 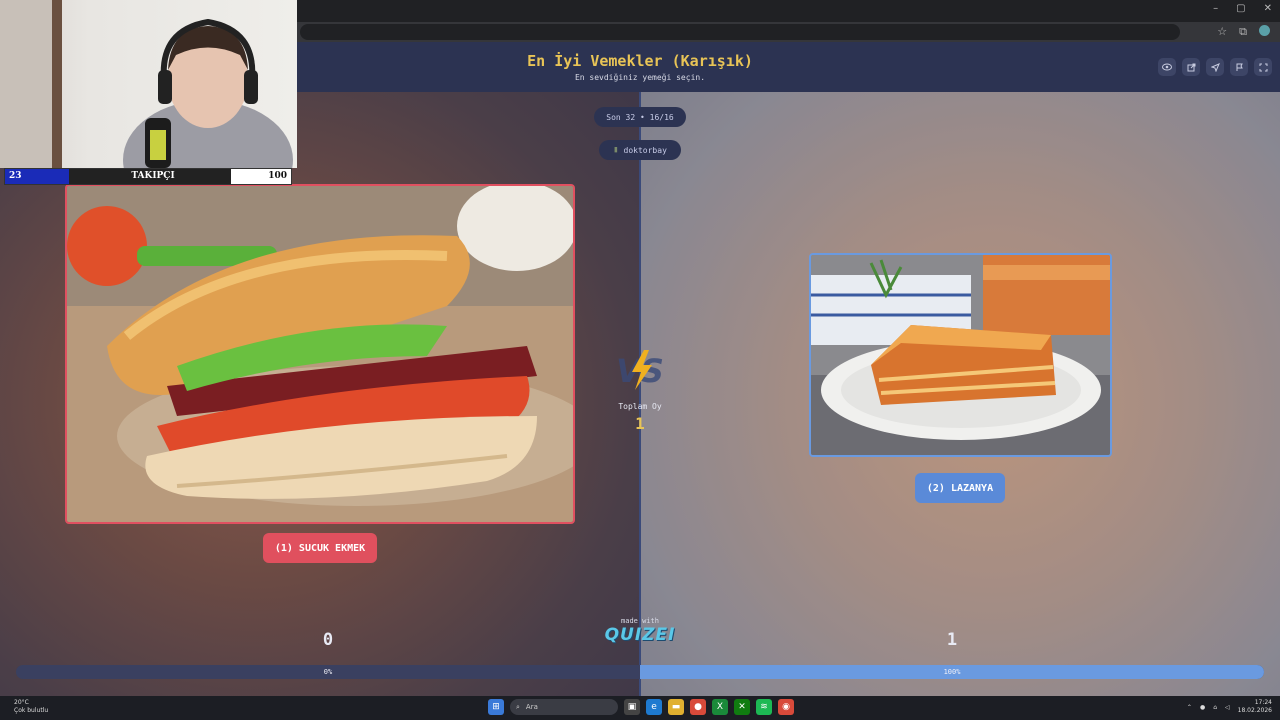 What do you see at coordinates (1202, 707) in the screenshot?
I see `mic-icon: ●` at bounding box center [1202, 707].